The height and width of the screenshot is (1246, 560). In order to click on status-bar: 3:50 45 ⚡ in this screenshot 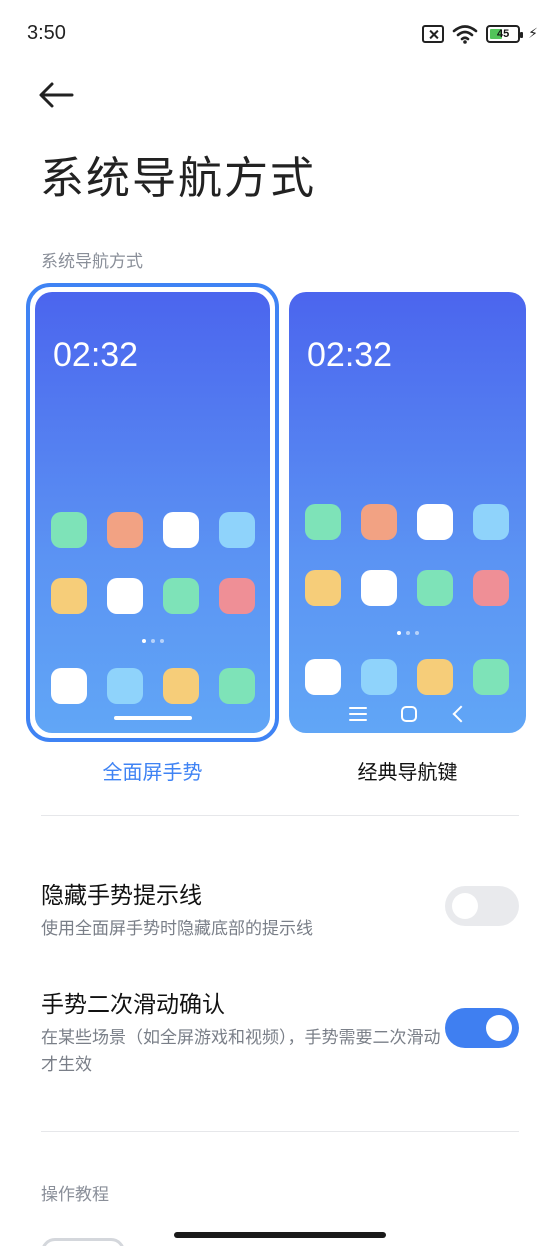, I will do `click(280, 33)`.